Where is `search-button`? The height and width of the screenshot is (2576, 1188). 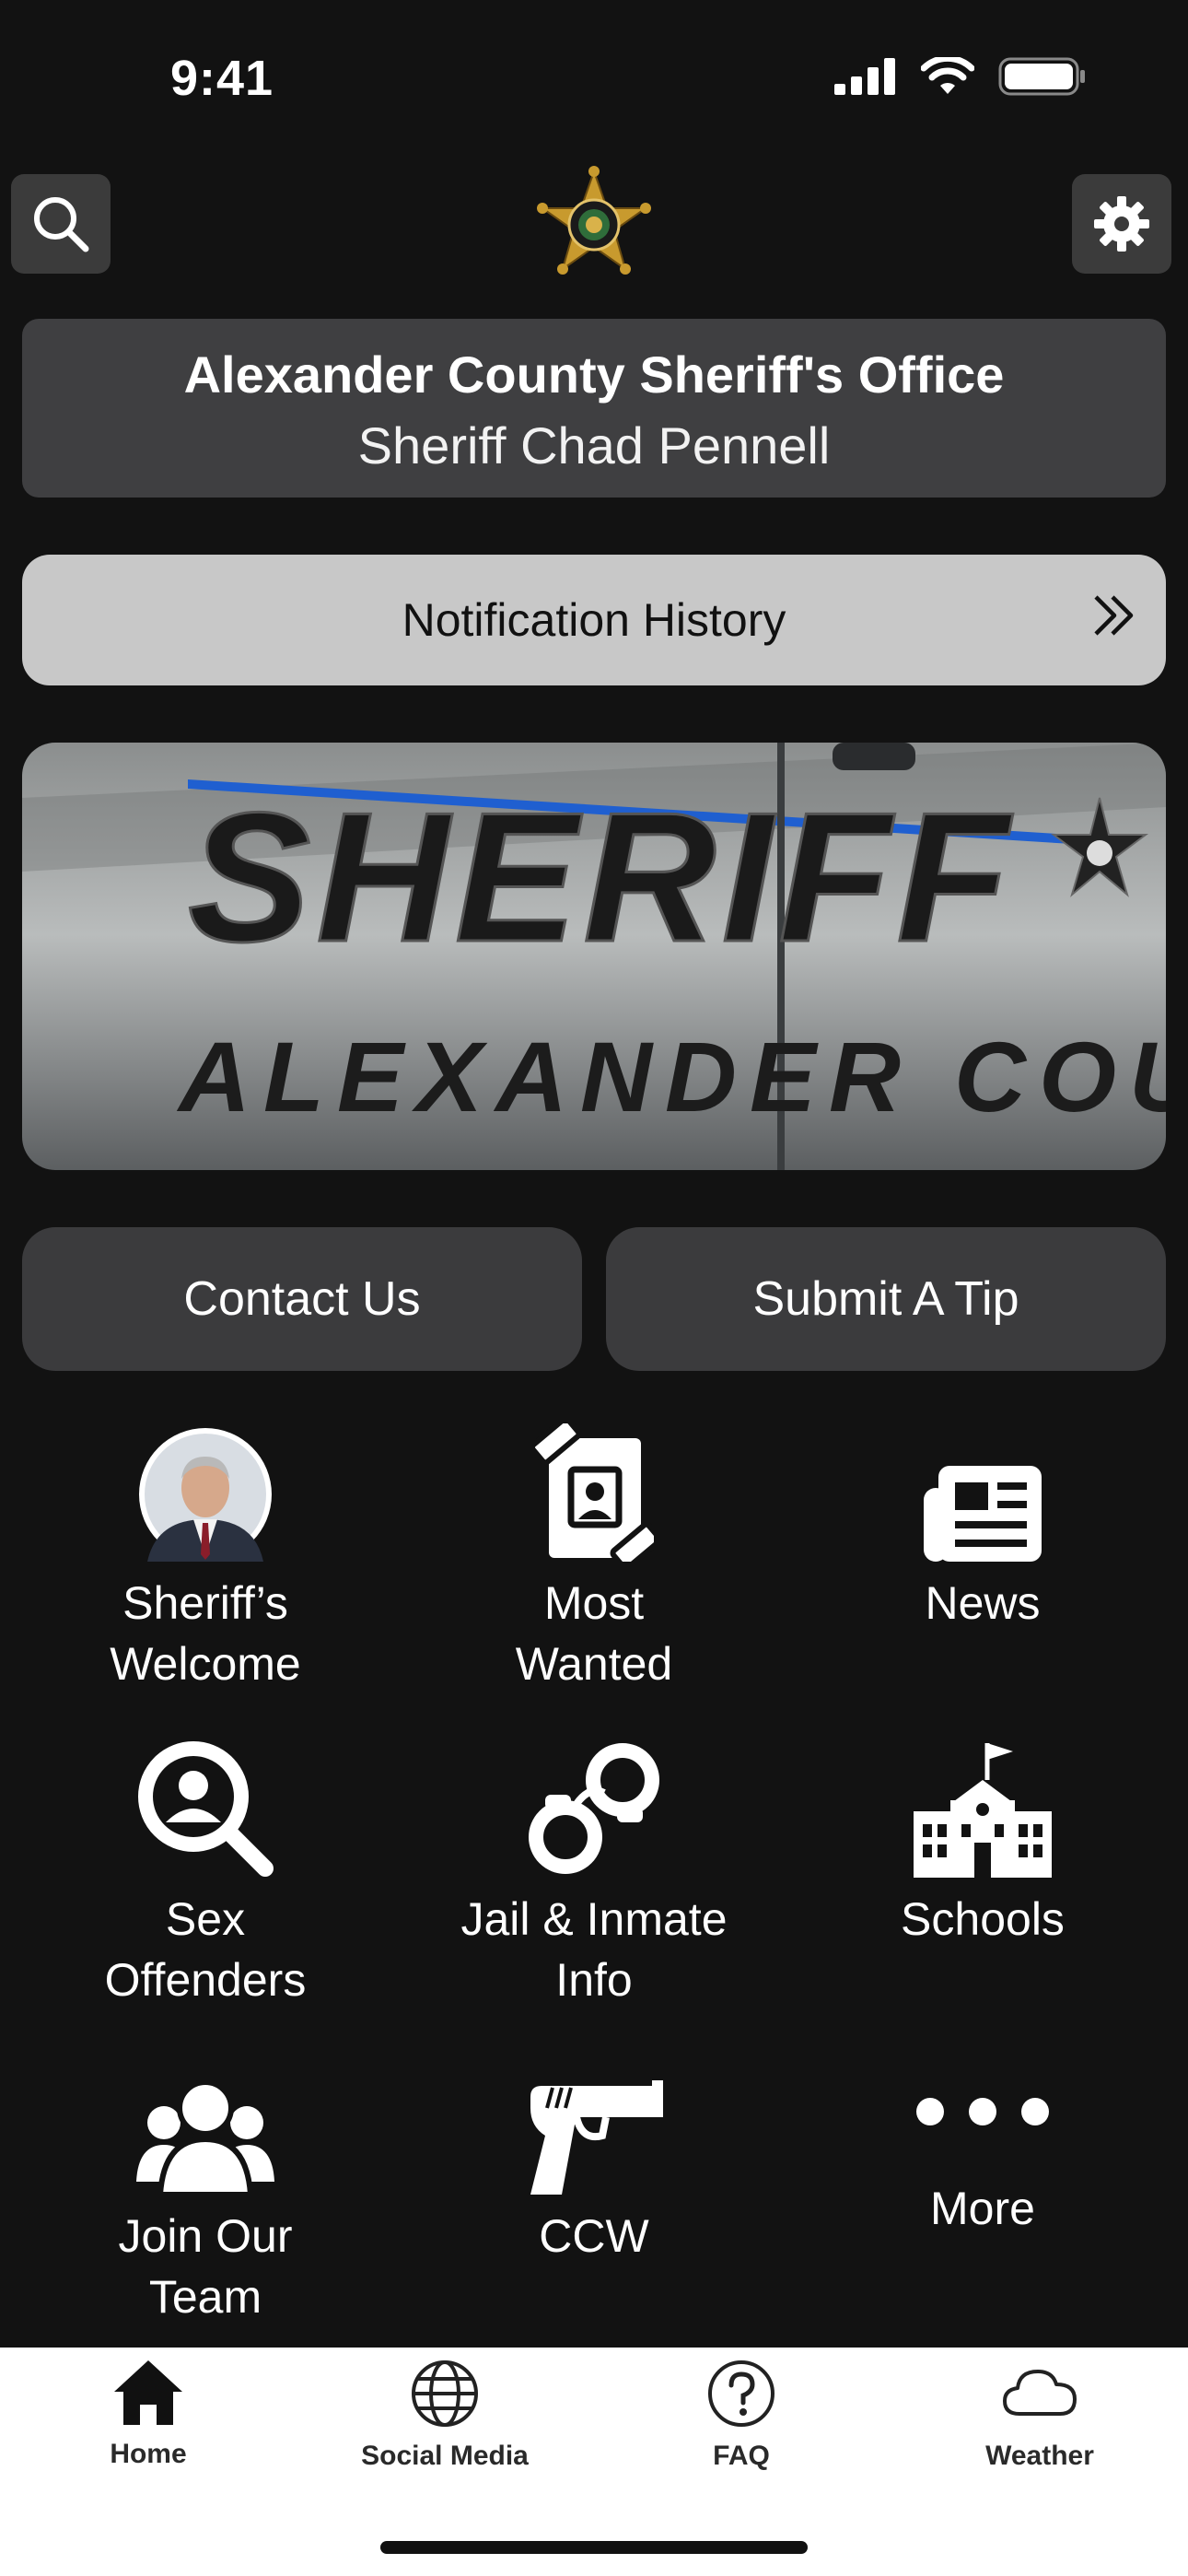 search-button is located at coordinates (61, 224).